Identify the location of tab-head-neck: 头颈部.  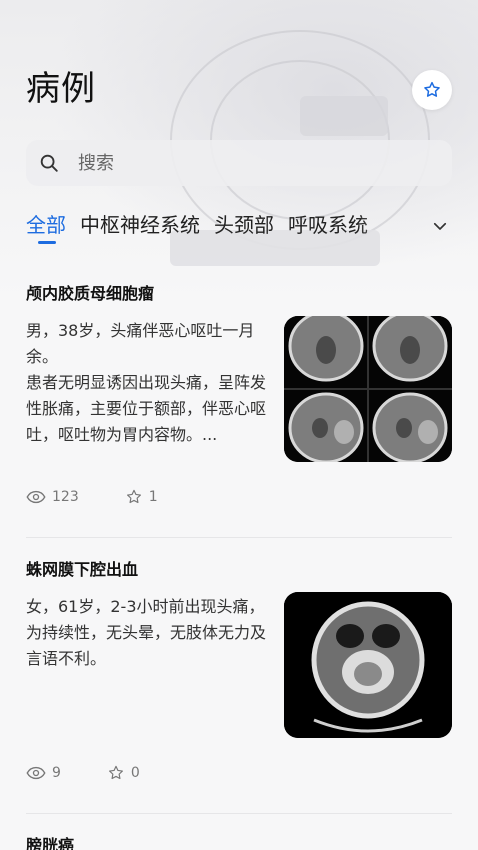
(244, 226).